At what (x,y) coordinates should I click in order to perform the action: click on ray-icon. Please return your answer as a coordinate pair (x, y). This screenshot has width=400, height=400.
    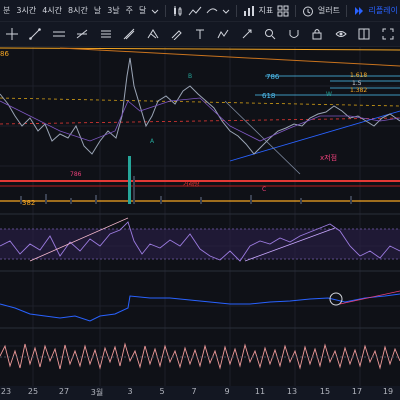
    Looking at the image, I should click on (82, 34).